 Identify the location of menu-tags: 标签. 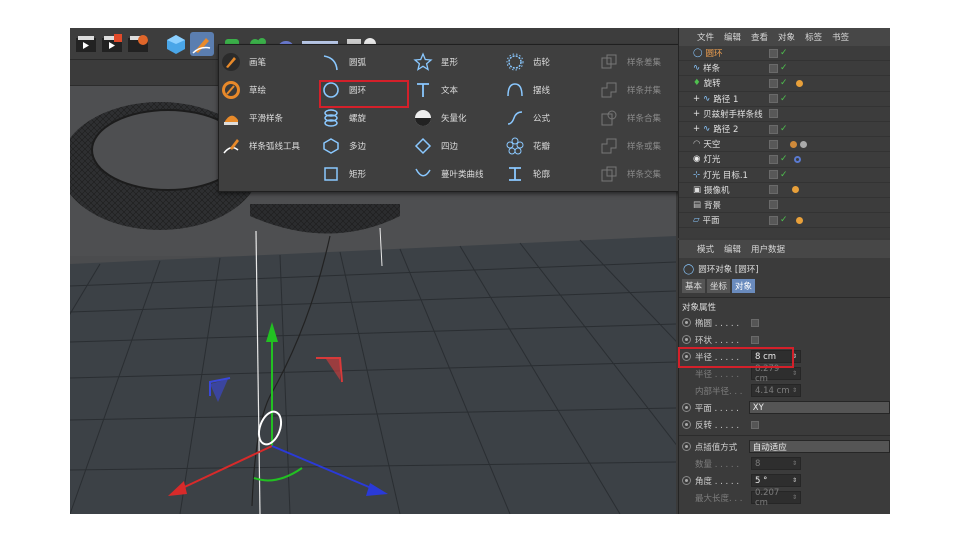
(813, 37).